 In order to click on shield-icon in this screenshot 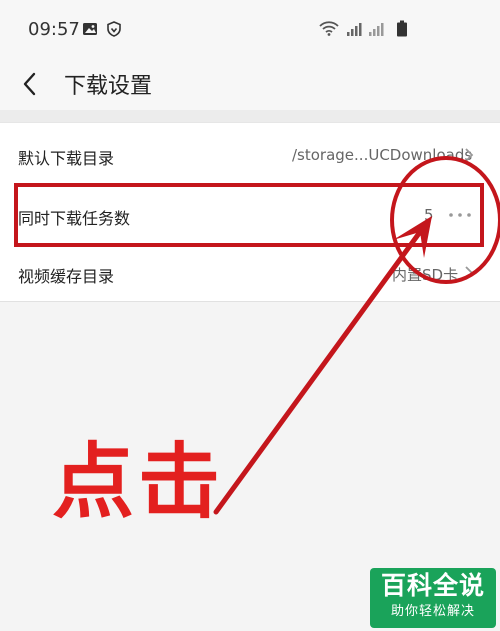, I will do `click(114, 29)`.